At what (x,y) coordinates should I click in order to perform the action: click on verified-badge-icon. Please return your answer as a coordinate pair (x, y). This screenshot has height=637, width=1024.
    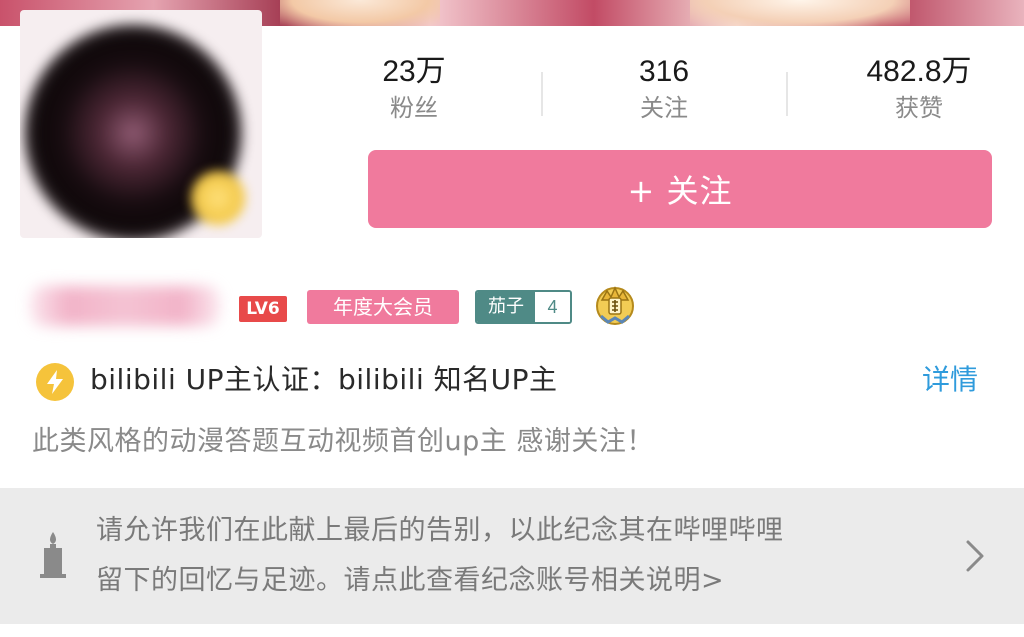
    Looking at the image, I should click on (218, 198).